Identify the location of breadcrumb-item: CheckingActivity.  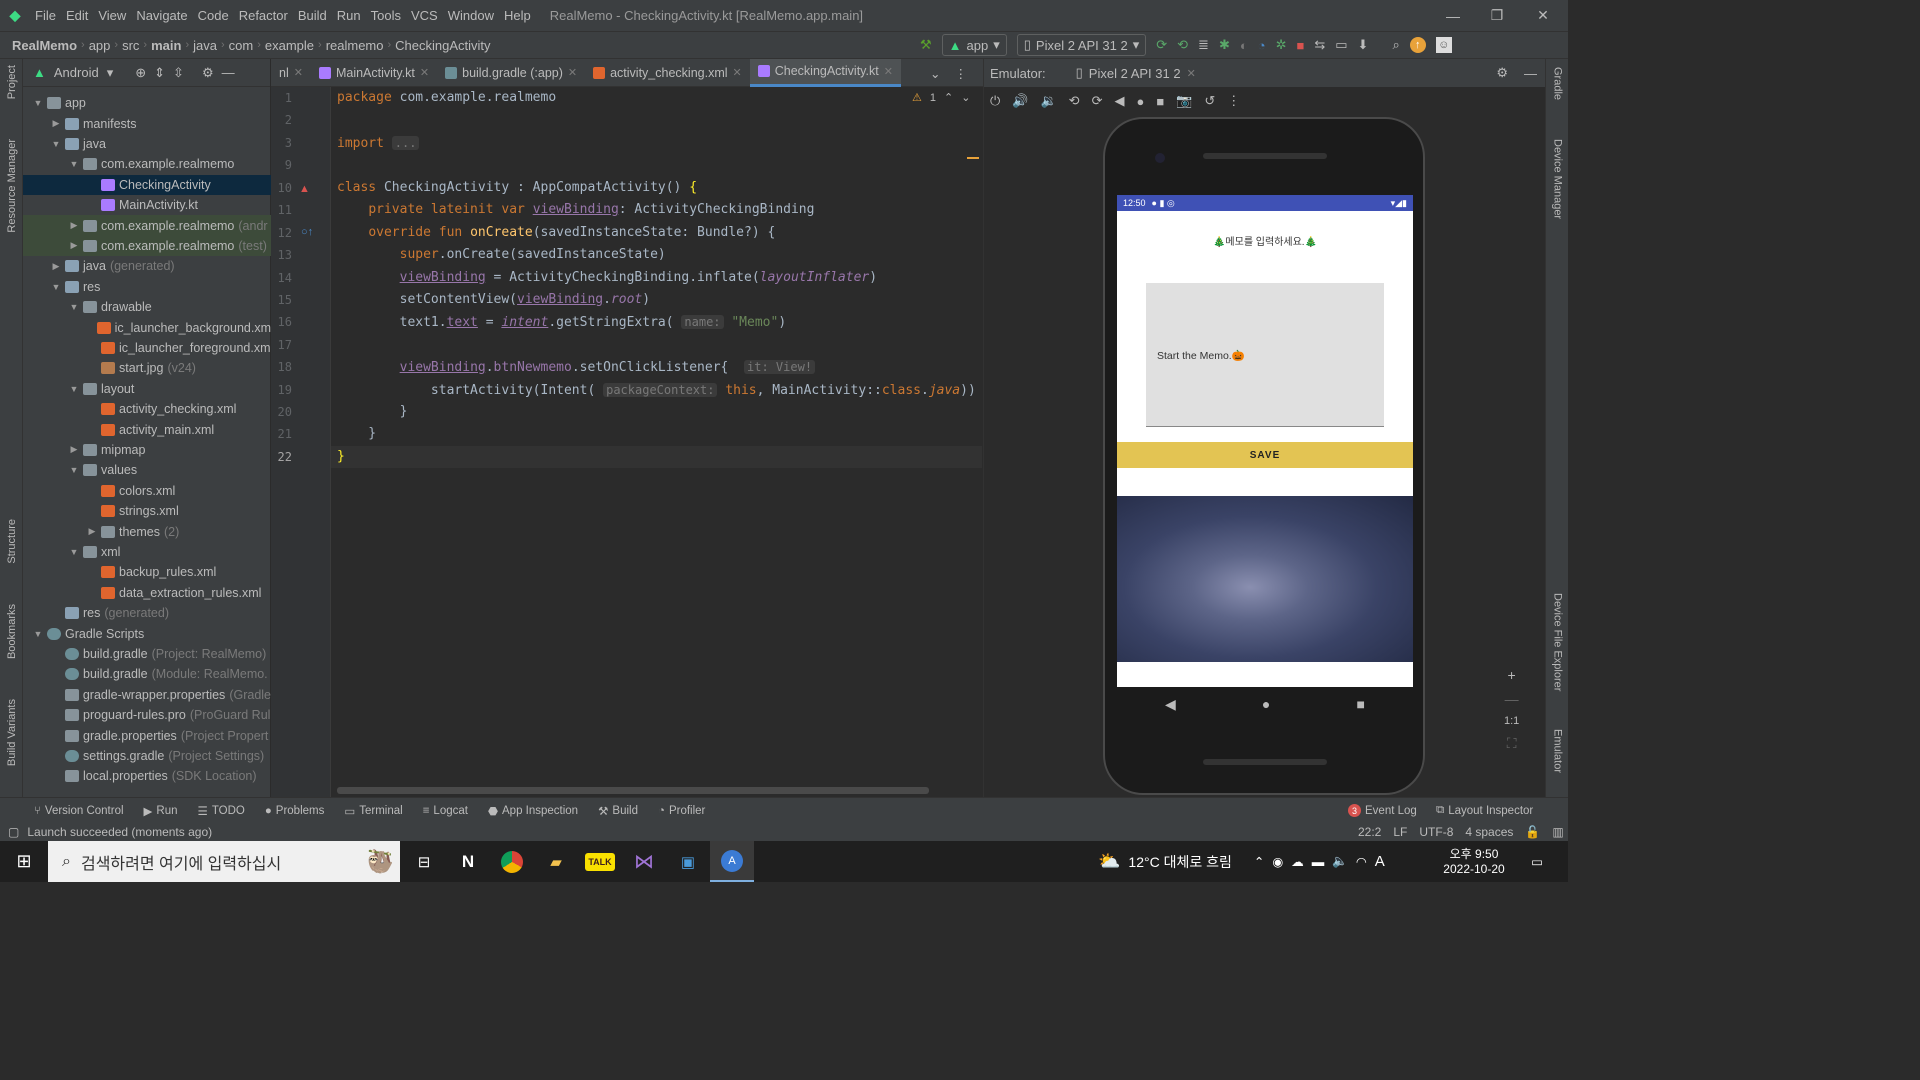
(442, 45).